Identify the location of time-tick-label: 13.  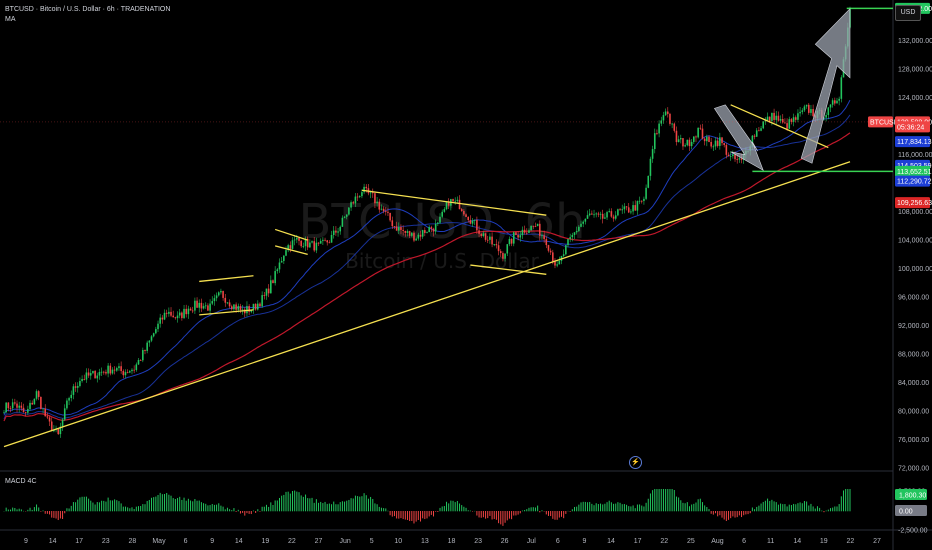
(425, 541).